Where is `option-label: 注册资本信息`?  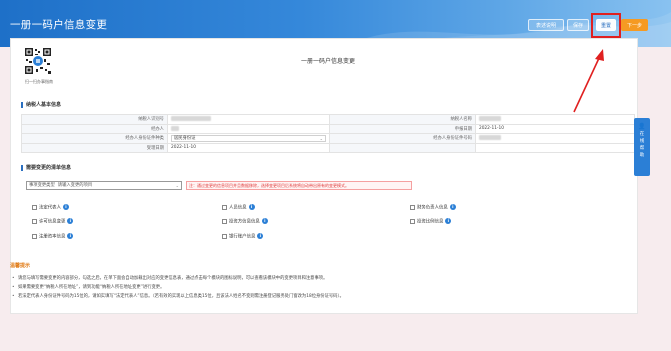 option-label: 注册资本信息 is located at coordinates (52, 237).